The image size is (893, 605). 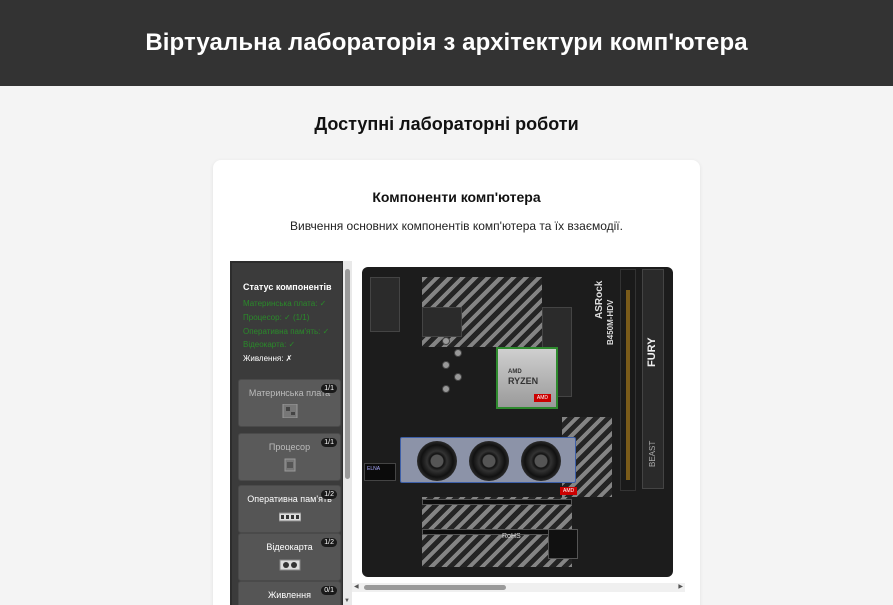 I want to click on ram-brand: FURY, so click(x=652, y=352).